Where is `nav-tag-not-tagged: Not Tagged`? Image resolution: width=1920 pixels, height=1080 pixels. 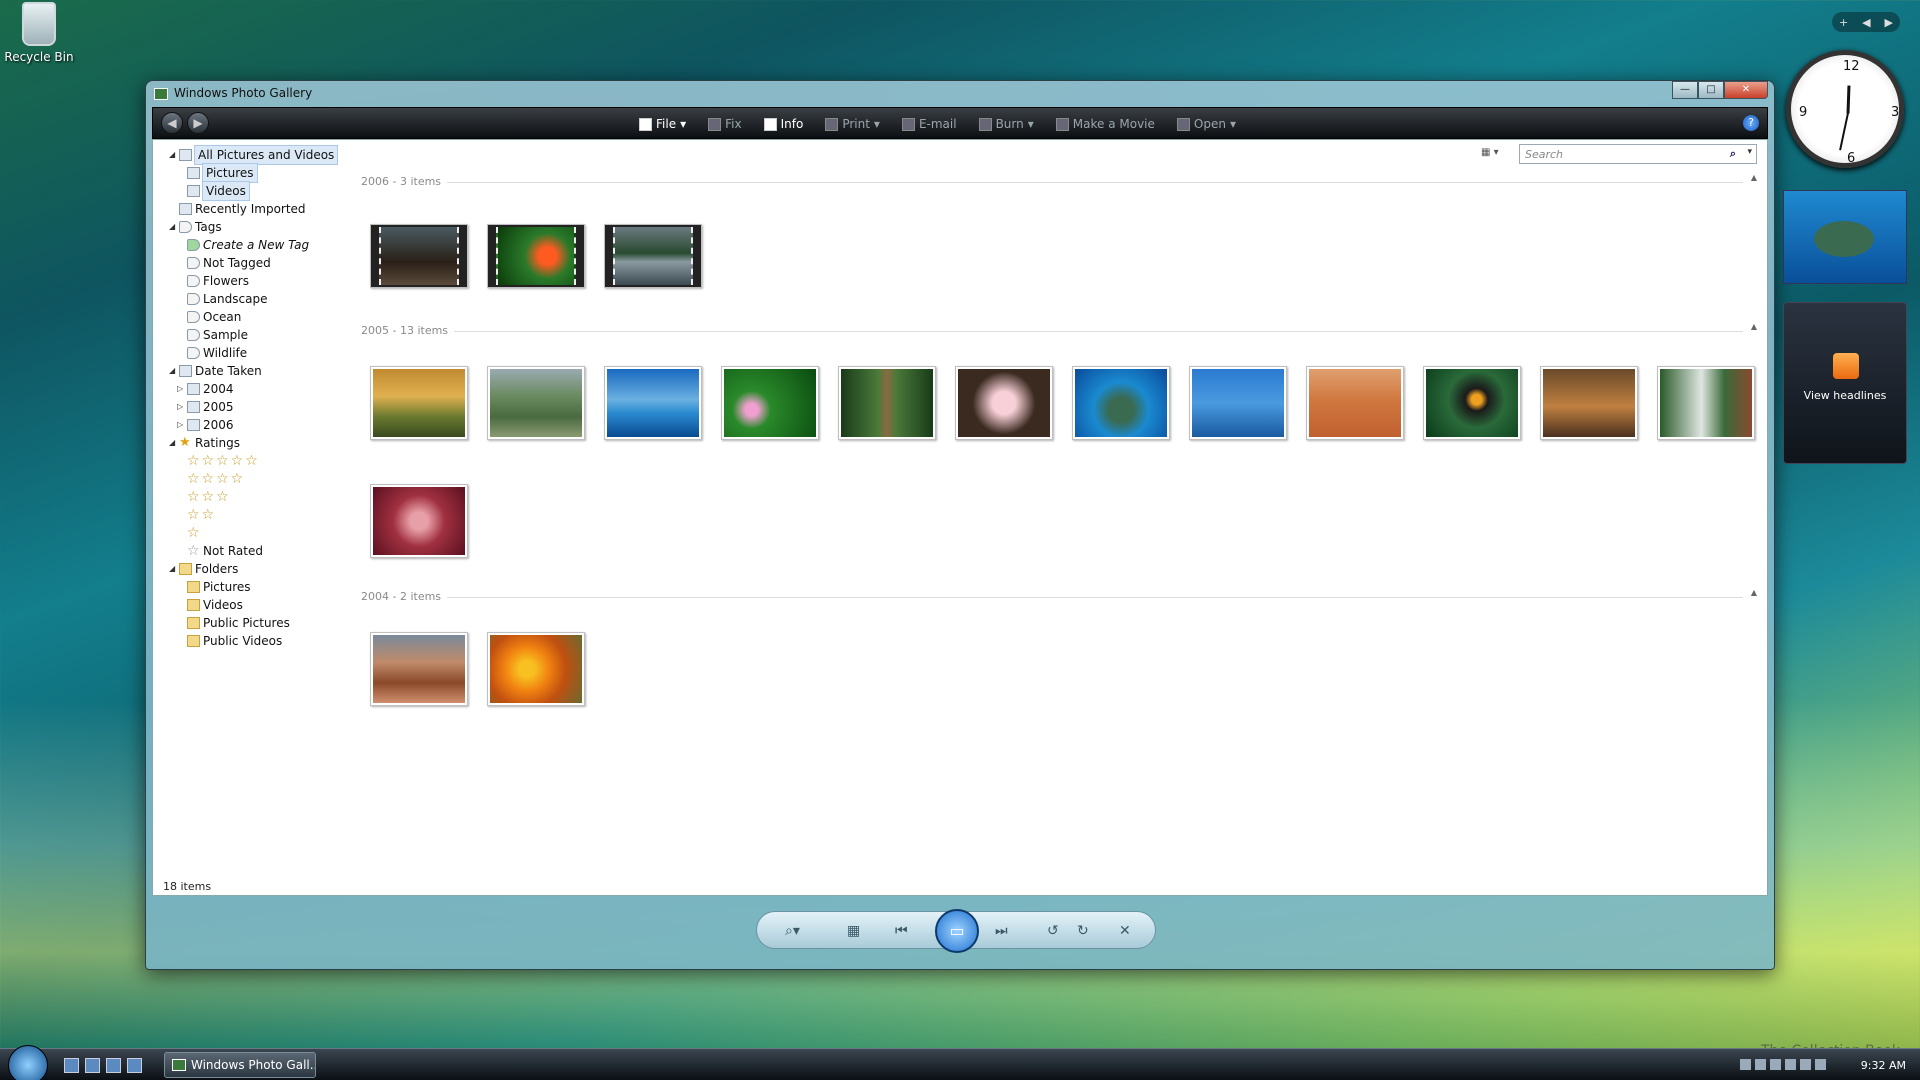 nav-tag-not-tagged: Not Tagged is located at coordinates (253, 263).